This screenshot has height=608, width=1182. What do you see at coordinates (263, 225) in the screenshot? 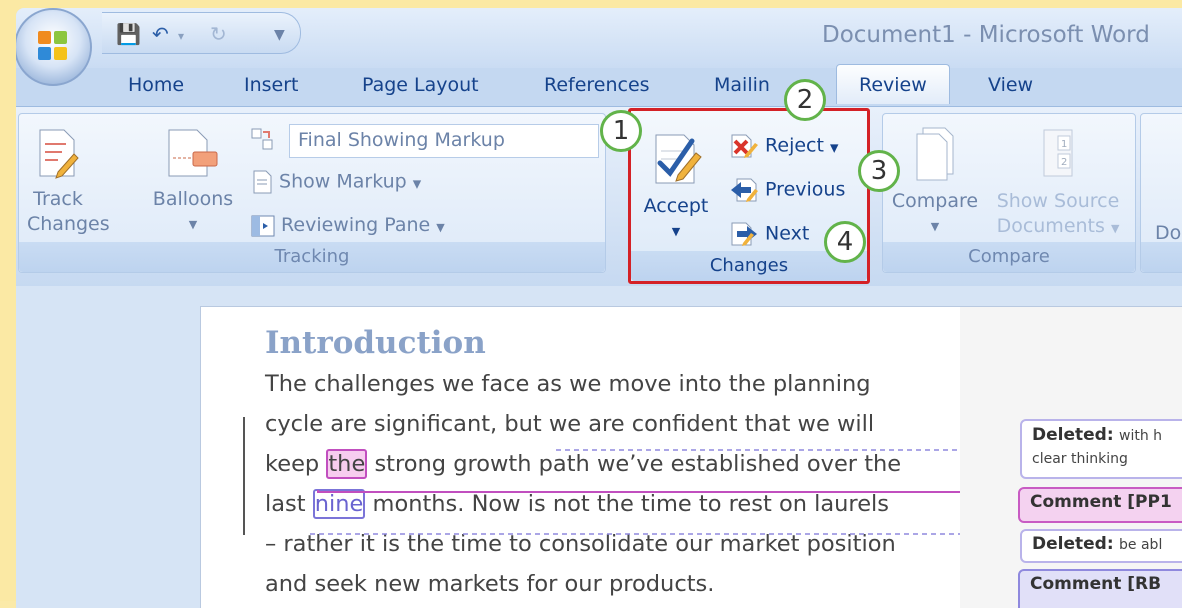
I see `reviewing-pane-icon` at bounding box center [263, 225].